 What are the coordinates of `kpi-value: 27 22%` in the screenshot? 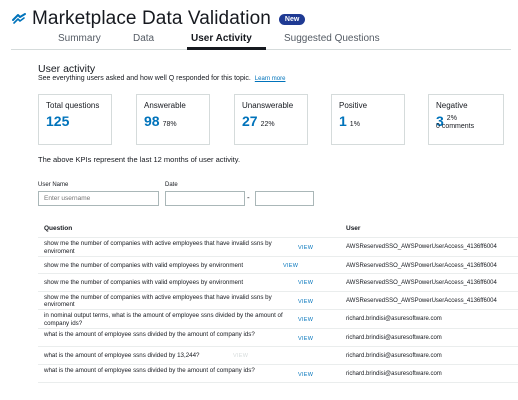 It's located at (271, 121).